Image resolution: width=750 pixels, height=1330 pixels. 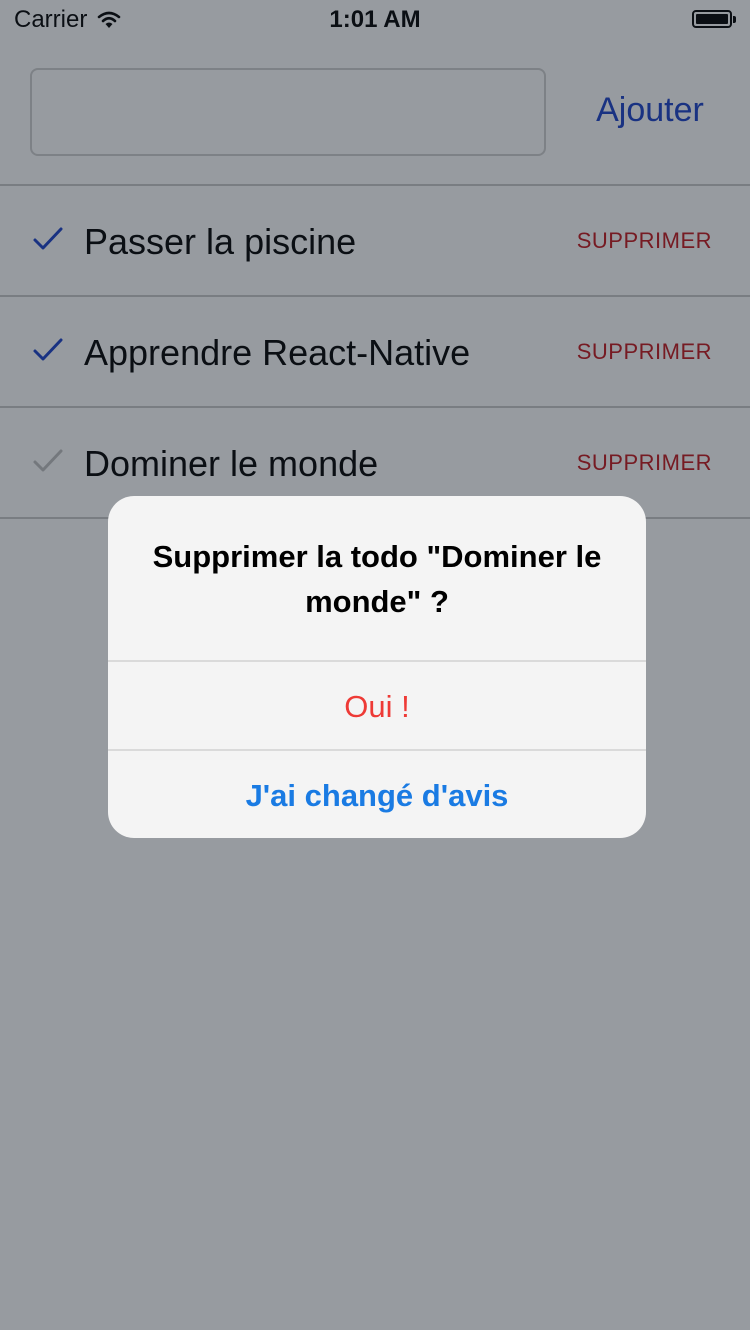 What do you see at coordinates (377, 579) in the screenshot?
I see `alert-title: Supprimer la todo "Dominer le monde" ?` at bounding box center [377, 579].